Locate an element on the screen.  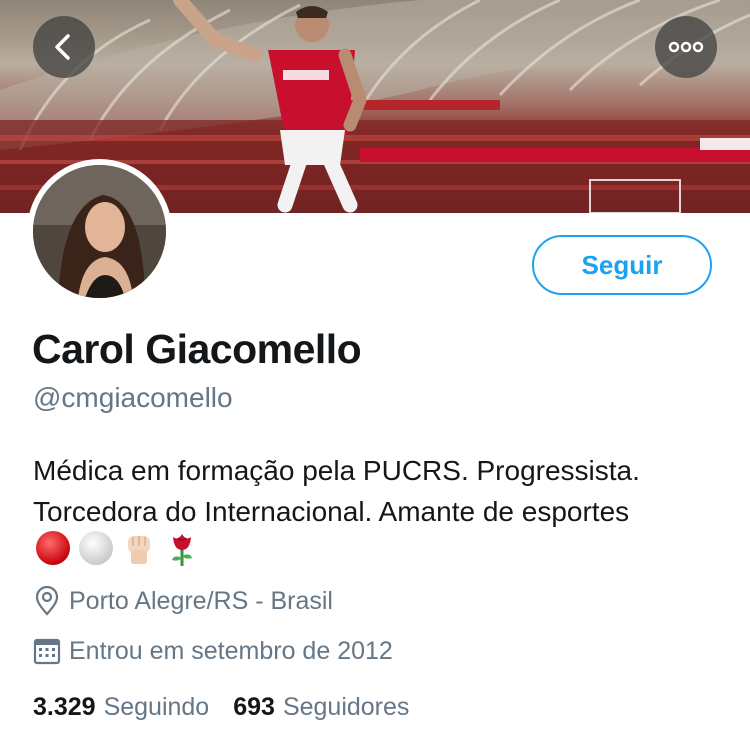
more-button is located at coordinates (686, 47).